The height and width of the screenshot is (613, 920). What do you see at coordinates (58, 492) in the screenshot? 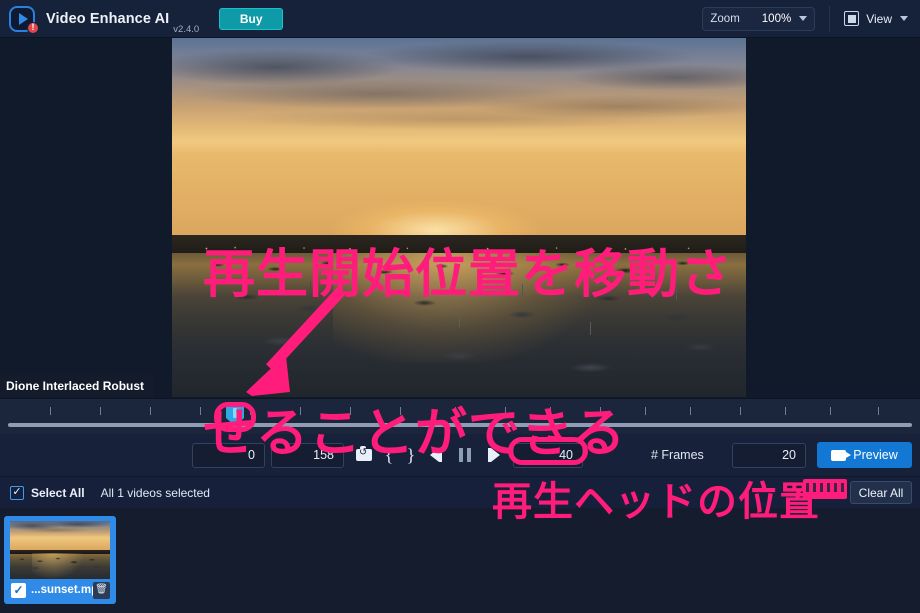
I see `select-all-label: Select All` at bounding box center [58, 492].